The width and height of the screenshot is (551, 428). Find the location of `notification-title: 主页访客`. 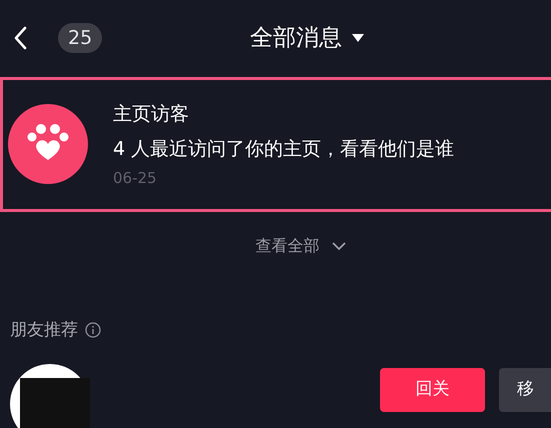

notification-title: 主页访客 is located at coordinates (151, 115).